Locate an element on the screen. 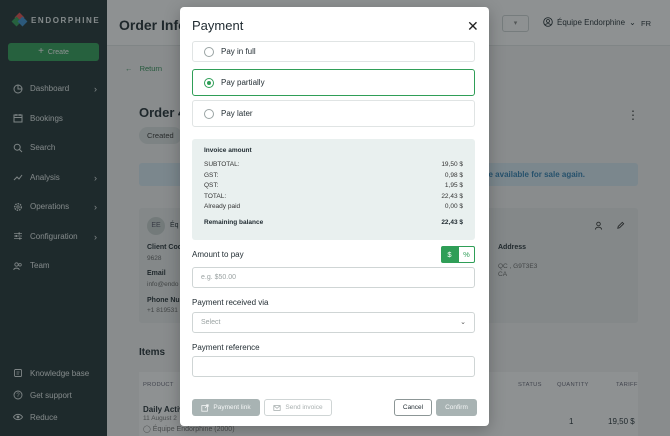  amount-type-toggle: $ % is located at coordinates (458, 254).